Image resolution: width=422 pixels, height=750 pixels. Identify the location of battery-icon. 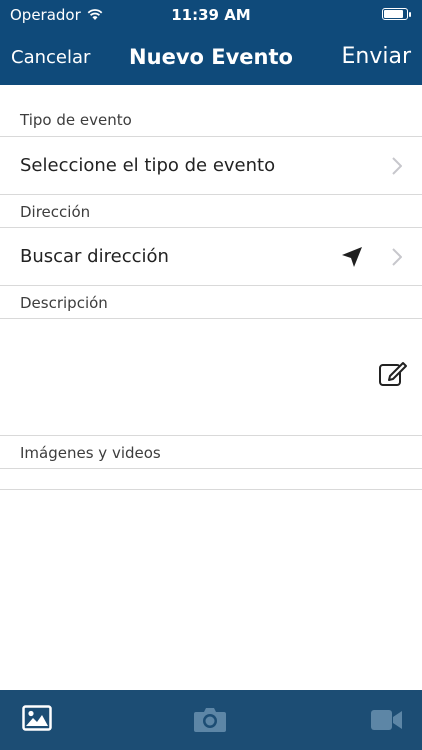
(396, 14).